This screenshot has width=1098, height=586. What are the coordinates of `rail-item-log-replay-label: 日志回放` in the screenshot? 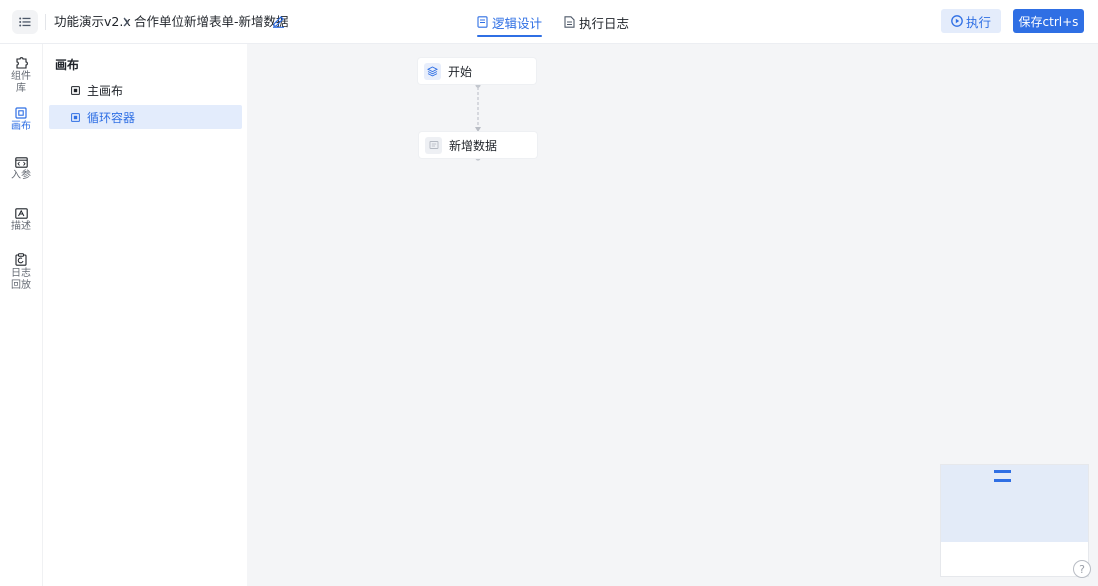 It's located at (21, 279).